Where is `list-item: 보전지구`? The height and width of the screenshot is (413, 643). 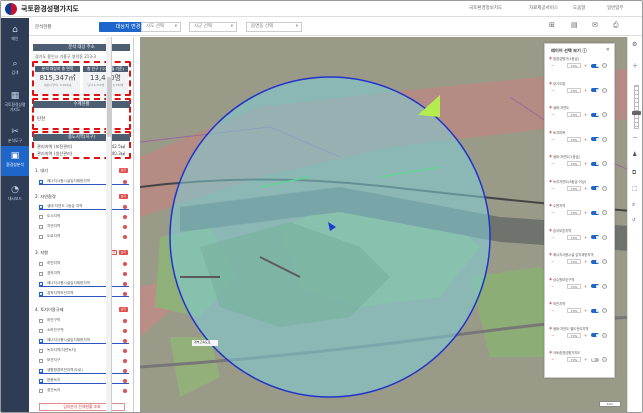 list-item: 보전지구 is located at coordinates (84, 360).